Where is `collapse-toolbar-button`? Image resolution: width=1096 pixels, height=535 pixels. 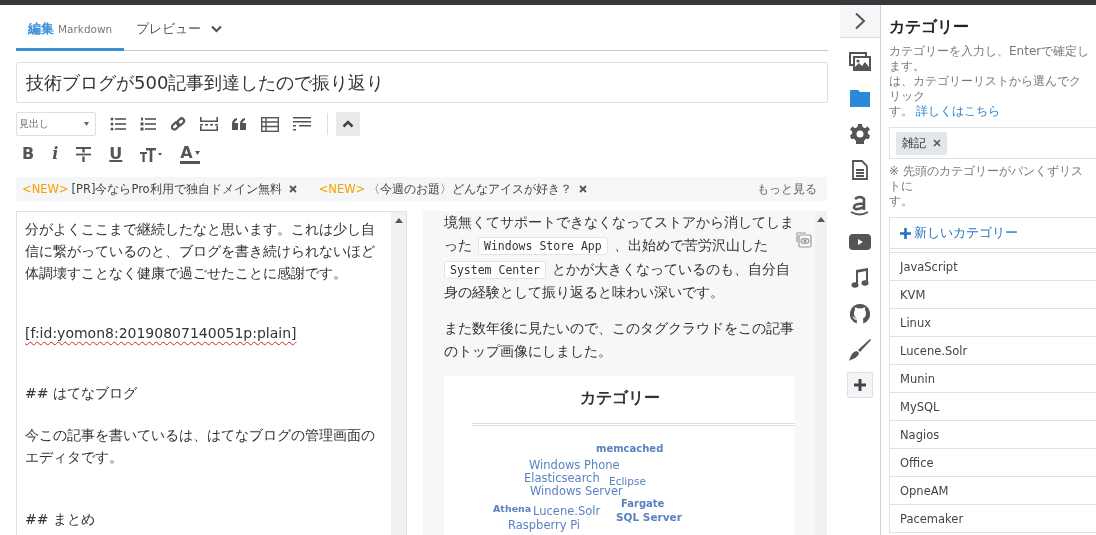 collapse-toolbar-button is located at coordinates (348, 124).